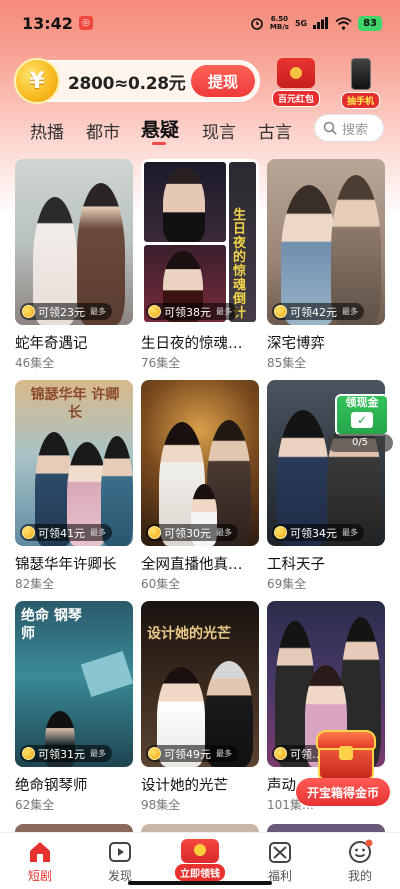  I want to click on drama-title: 蛇年奇遇记, so click(51, 344).